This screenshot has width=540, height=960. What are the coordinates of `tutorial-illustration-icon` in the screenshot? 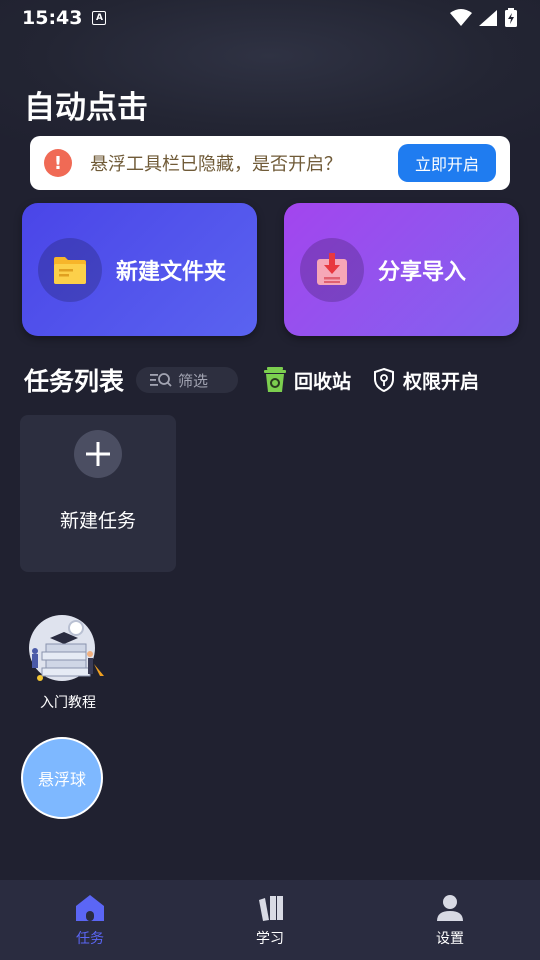 It's located at (66, 648).